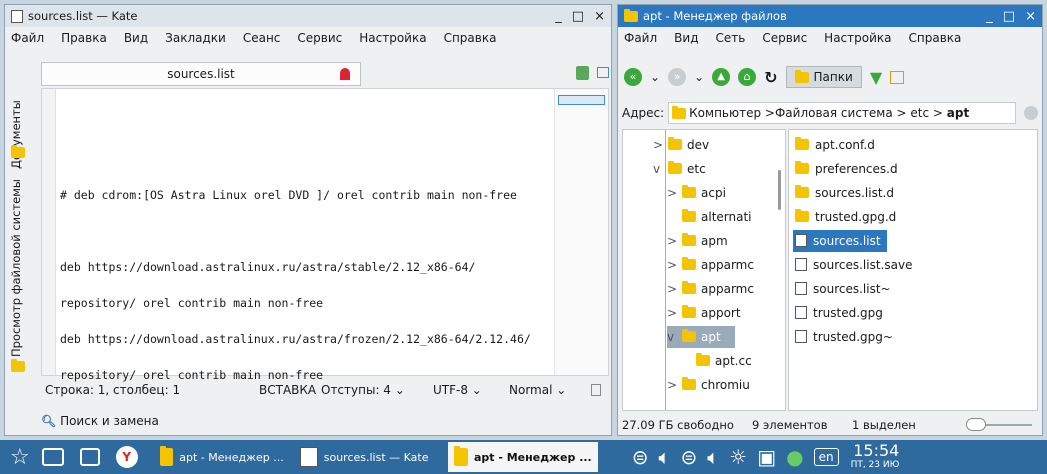  Describe the element at coordinates (841, 313) in the screenshot. I see `file-item: trusted.gpg` at that location.